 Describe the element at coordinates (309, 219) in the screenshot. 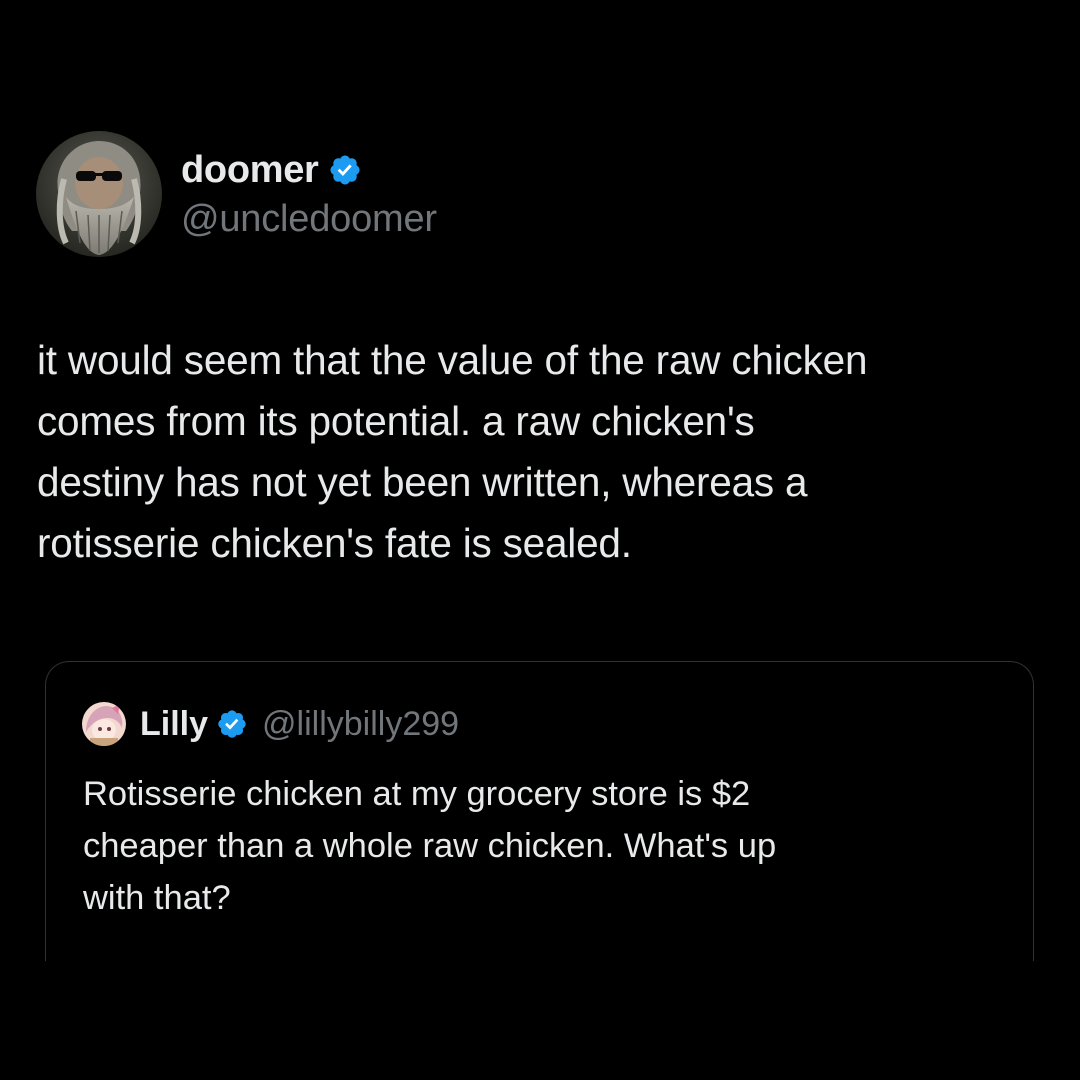

I see `author-handle: @uncledoomer` at that location.